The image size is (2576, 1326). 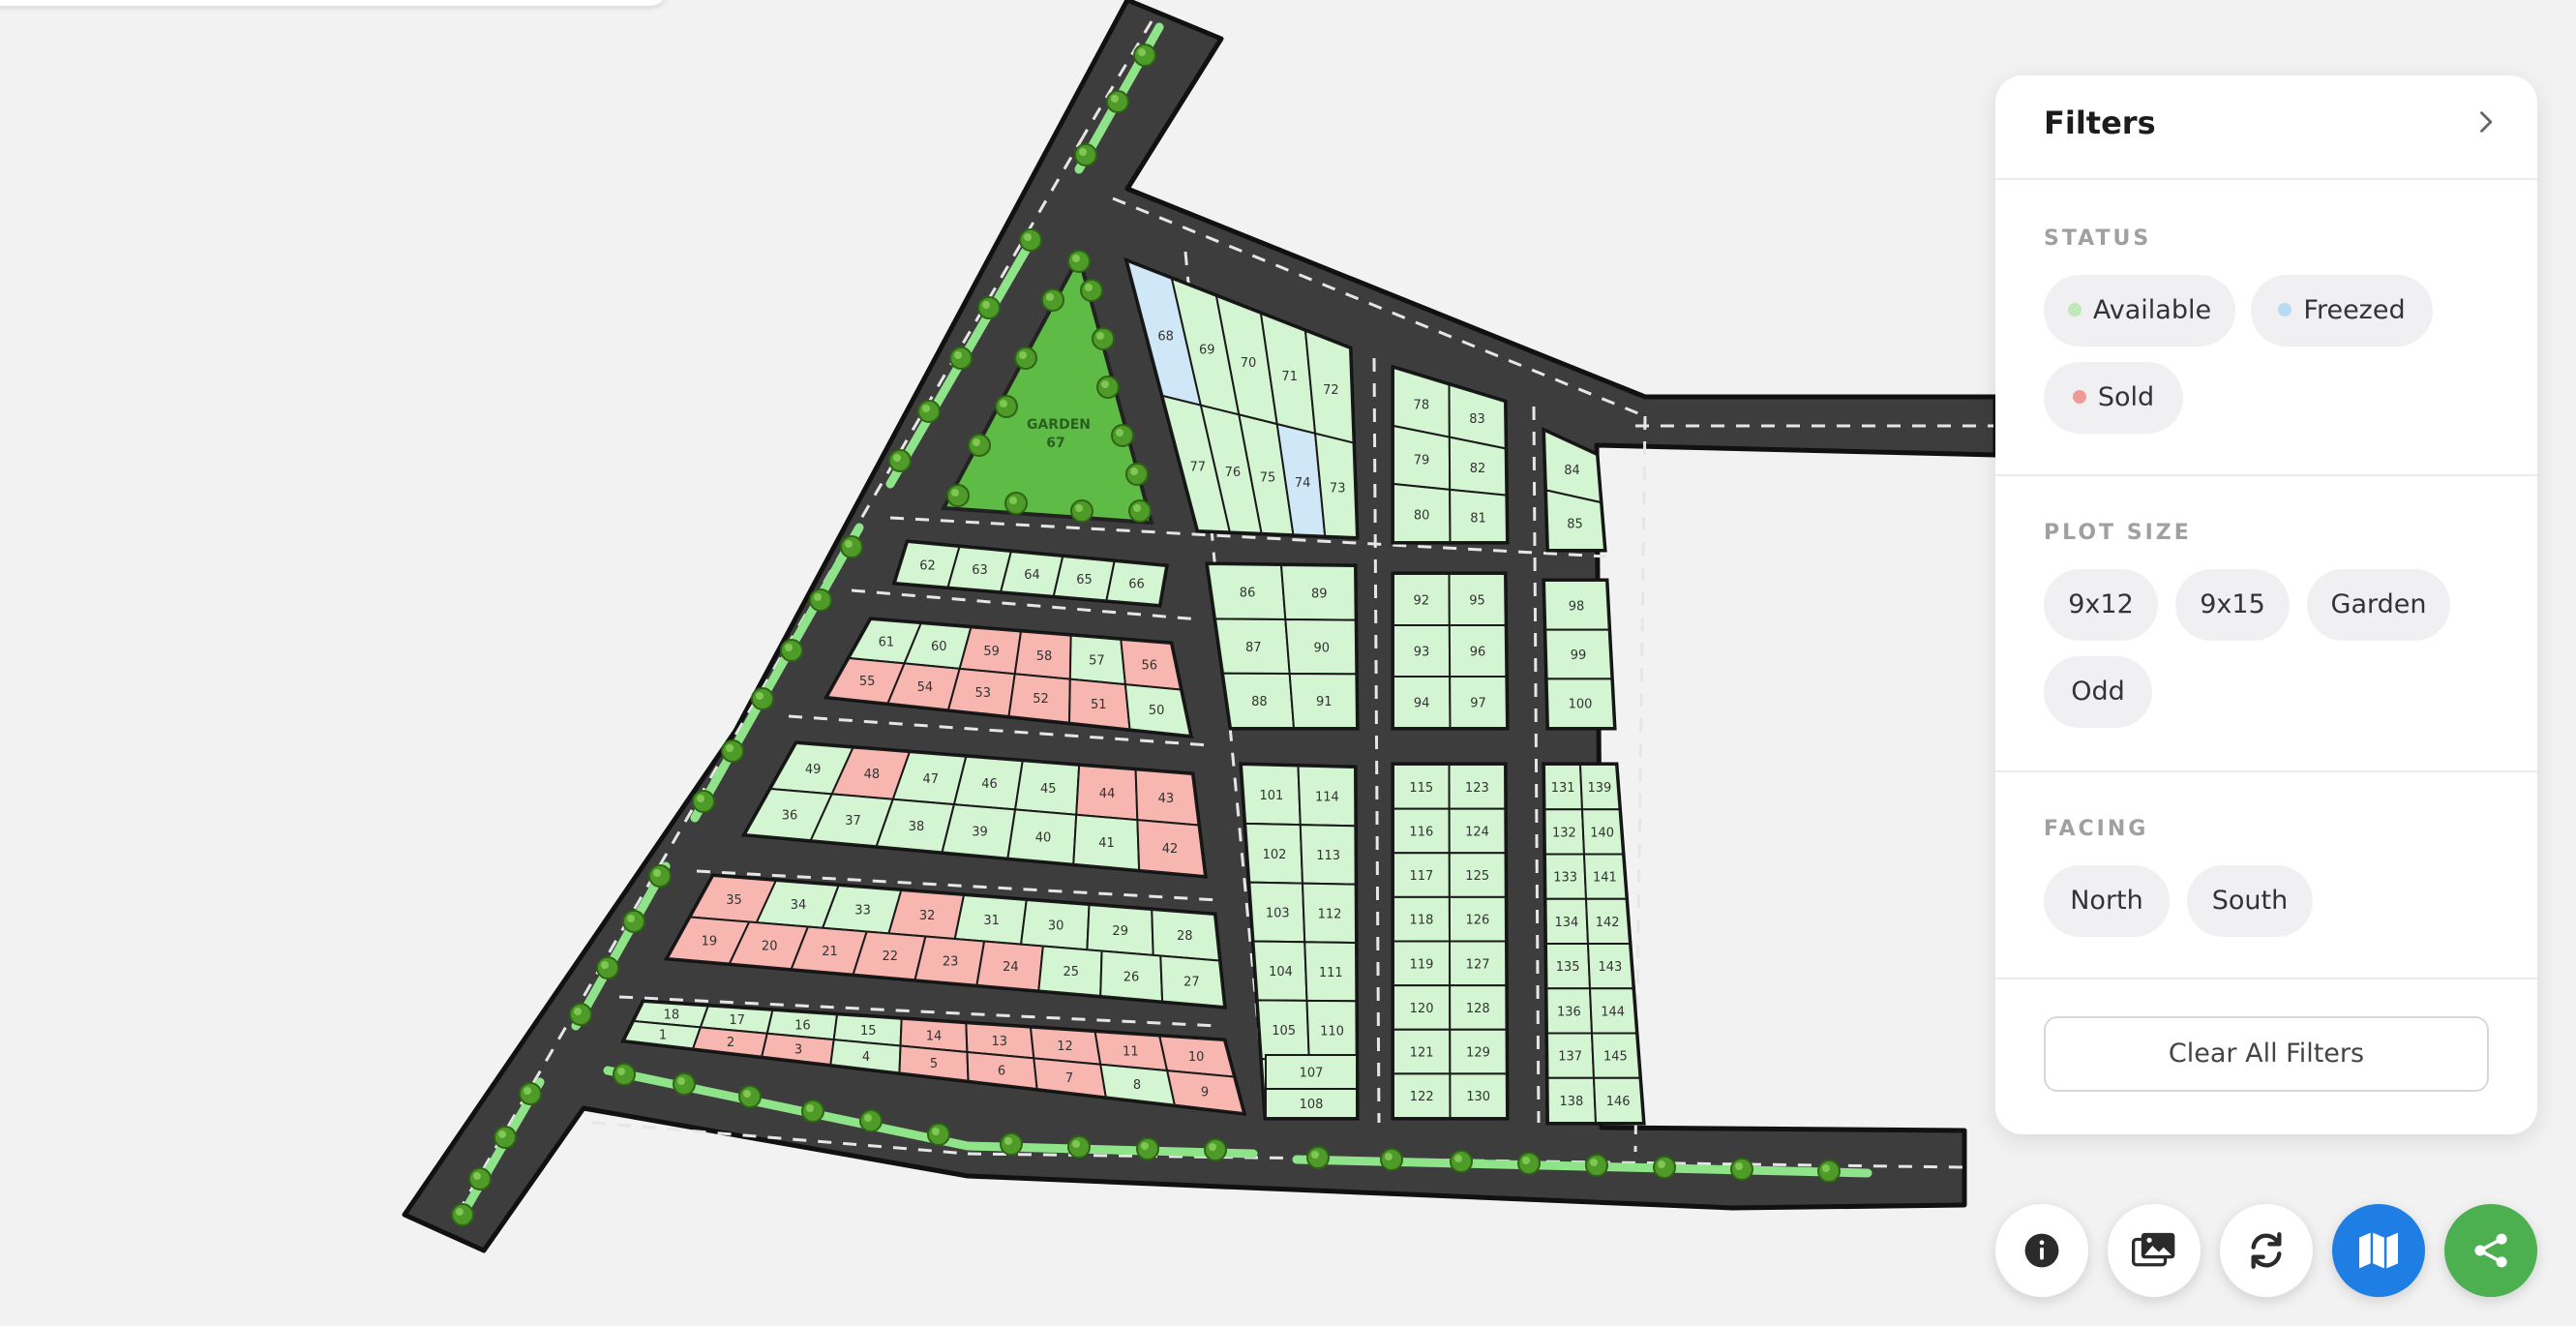 I want to click on plot-119: 119, so click(x=1422, y=963).